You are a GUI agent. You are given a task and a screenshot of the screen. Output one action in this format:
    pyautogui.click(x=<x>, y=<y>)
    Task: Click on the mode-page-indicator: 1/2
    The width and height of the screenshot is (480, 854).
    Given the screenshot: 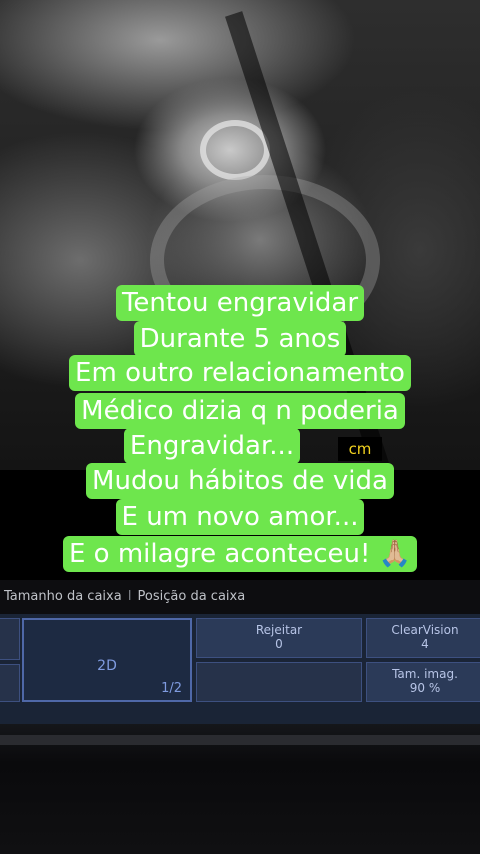 What is the action you would take?
    pyautogui.click(x=171, y=688)
    